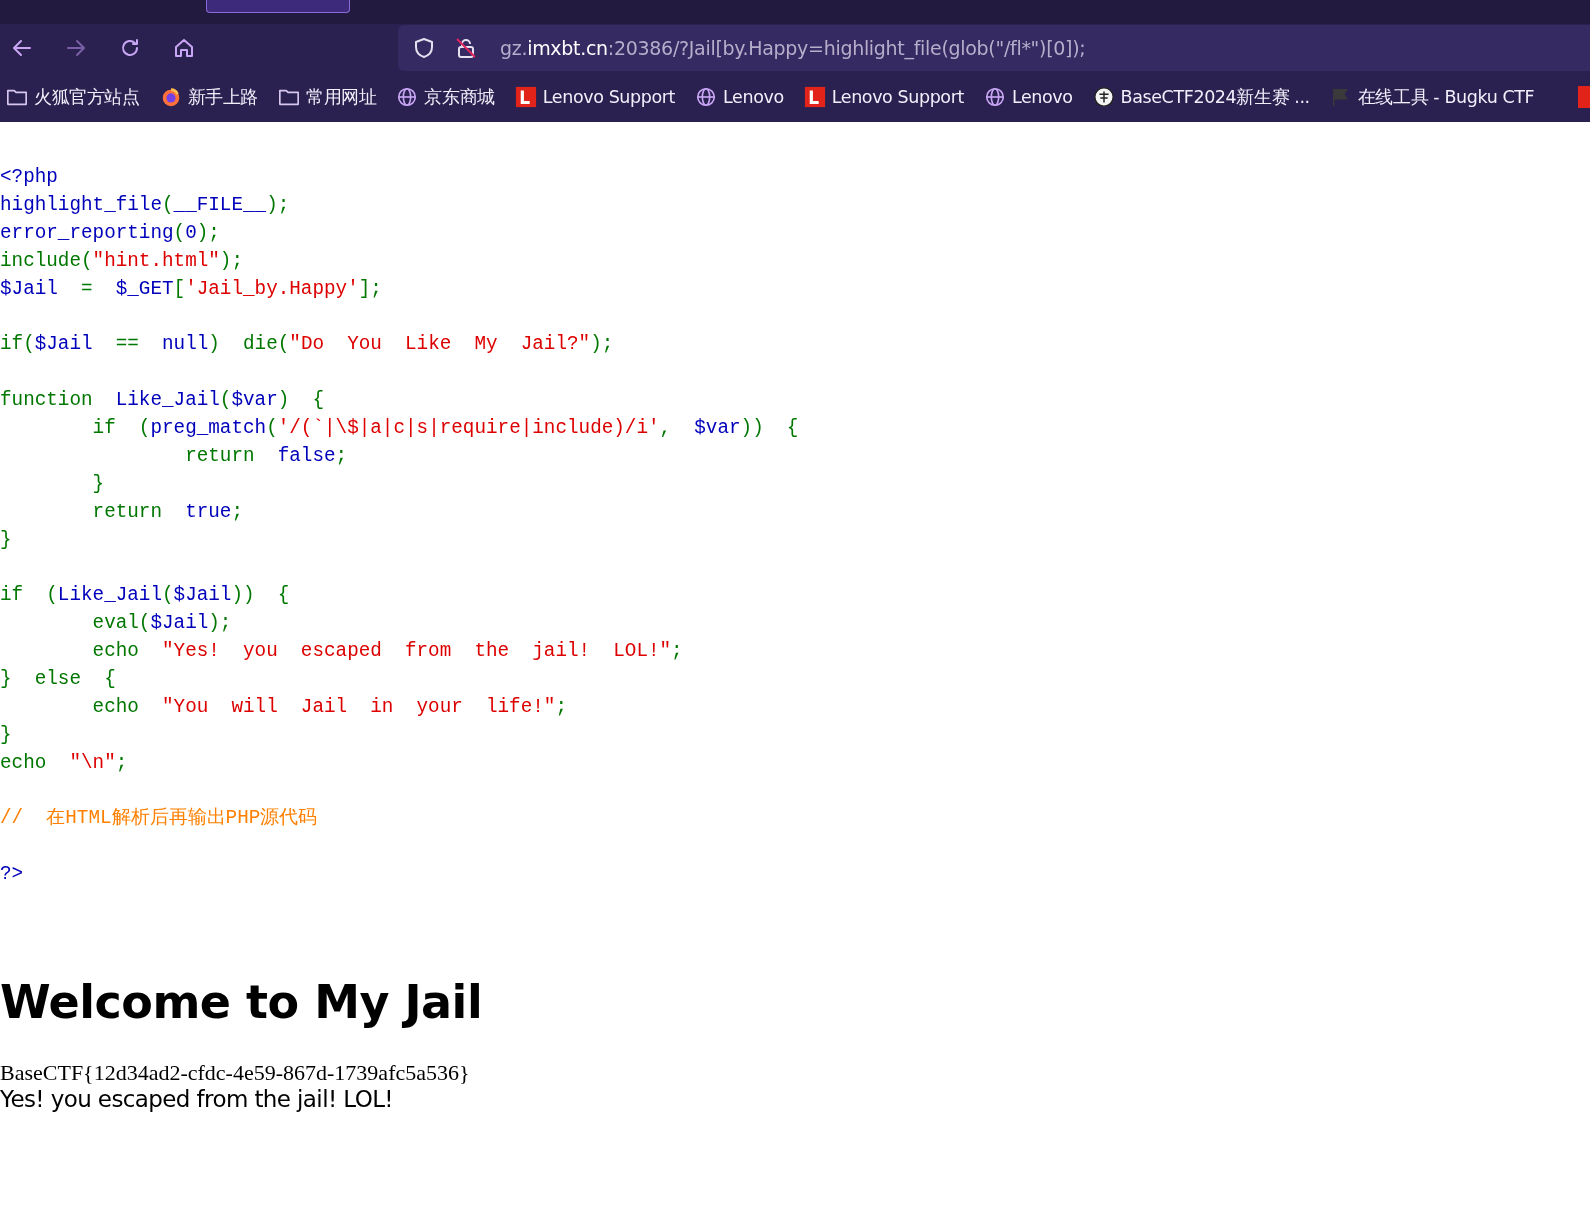 Image resolution: width=1590 pixels, height=1209 pixels. Describe the element at coordinates (64, 763) in the screenshot. I see `code-line: echo "\n";` at that location.